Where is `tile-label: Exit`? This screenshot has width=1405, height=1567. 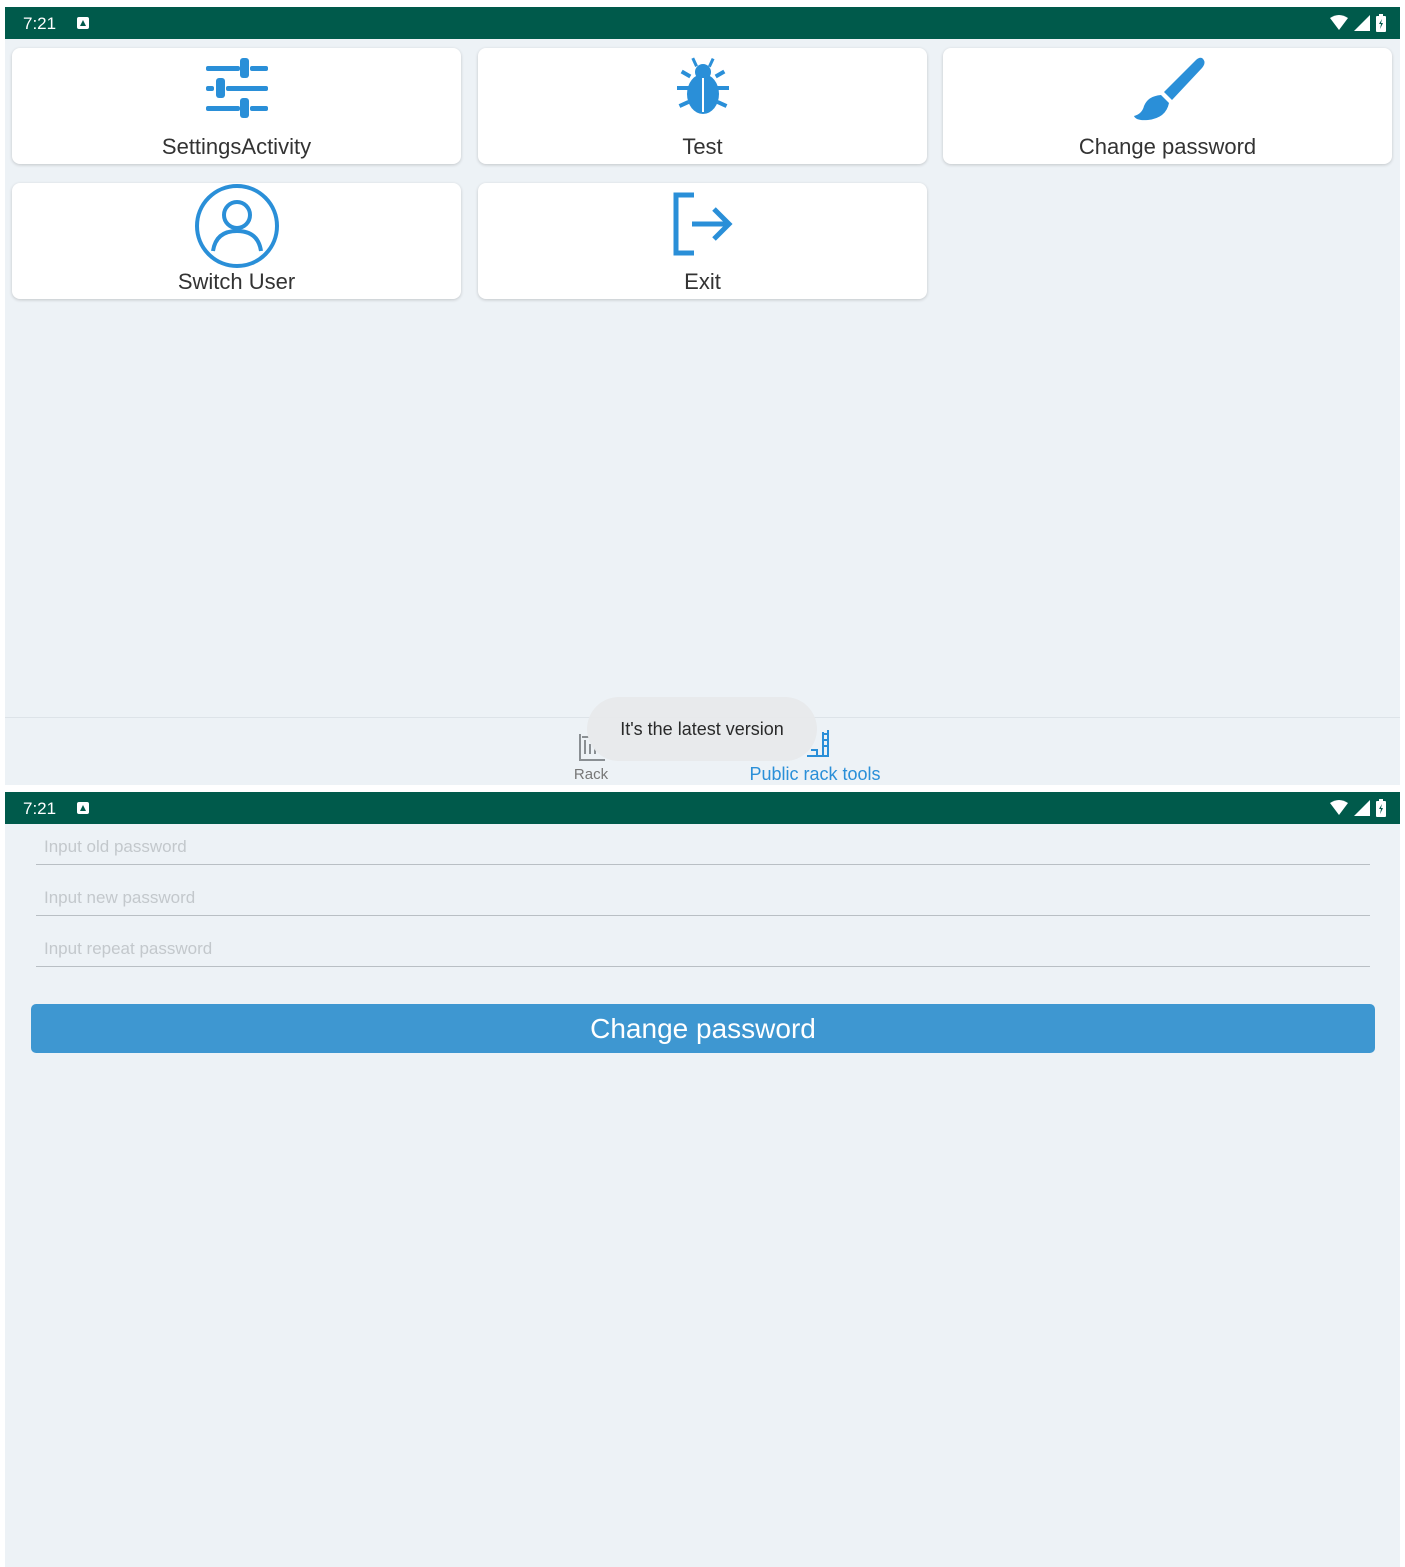
tile-label: Exit is located at coordinates (702, 281).